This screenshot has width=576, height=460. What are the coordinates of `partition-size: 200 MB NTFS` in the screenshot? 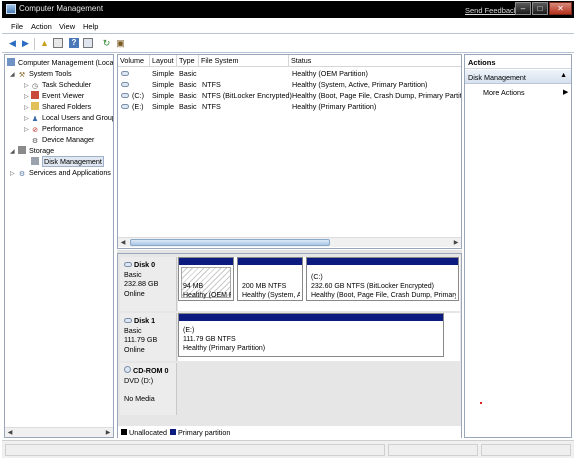 It's located at (264, 286).